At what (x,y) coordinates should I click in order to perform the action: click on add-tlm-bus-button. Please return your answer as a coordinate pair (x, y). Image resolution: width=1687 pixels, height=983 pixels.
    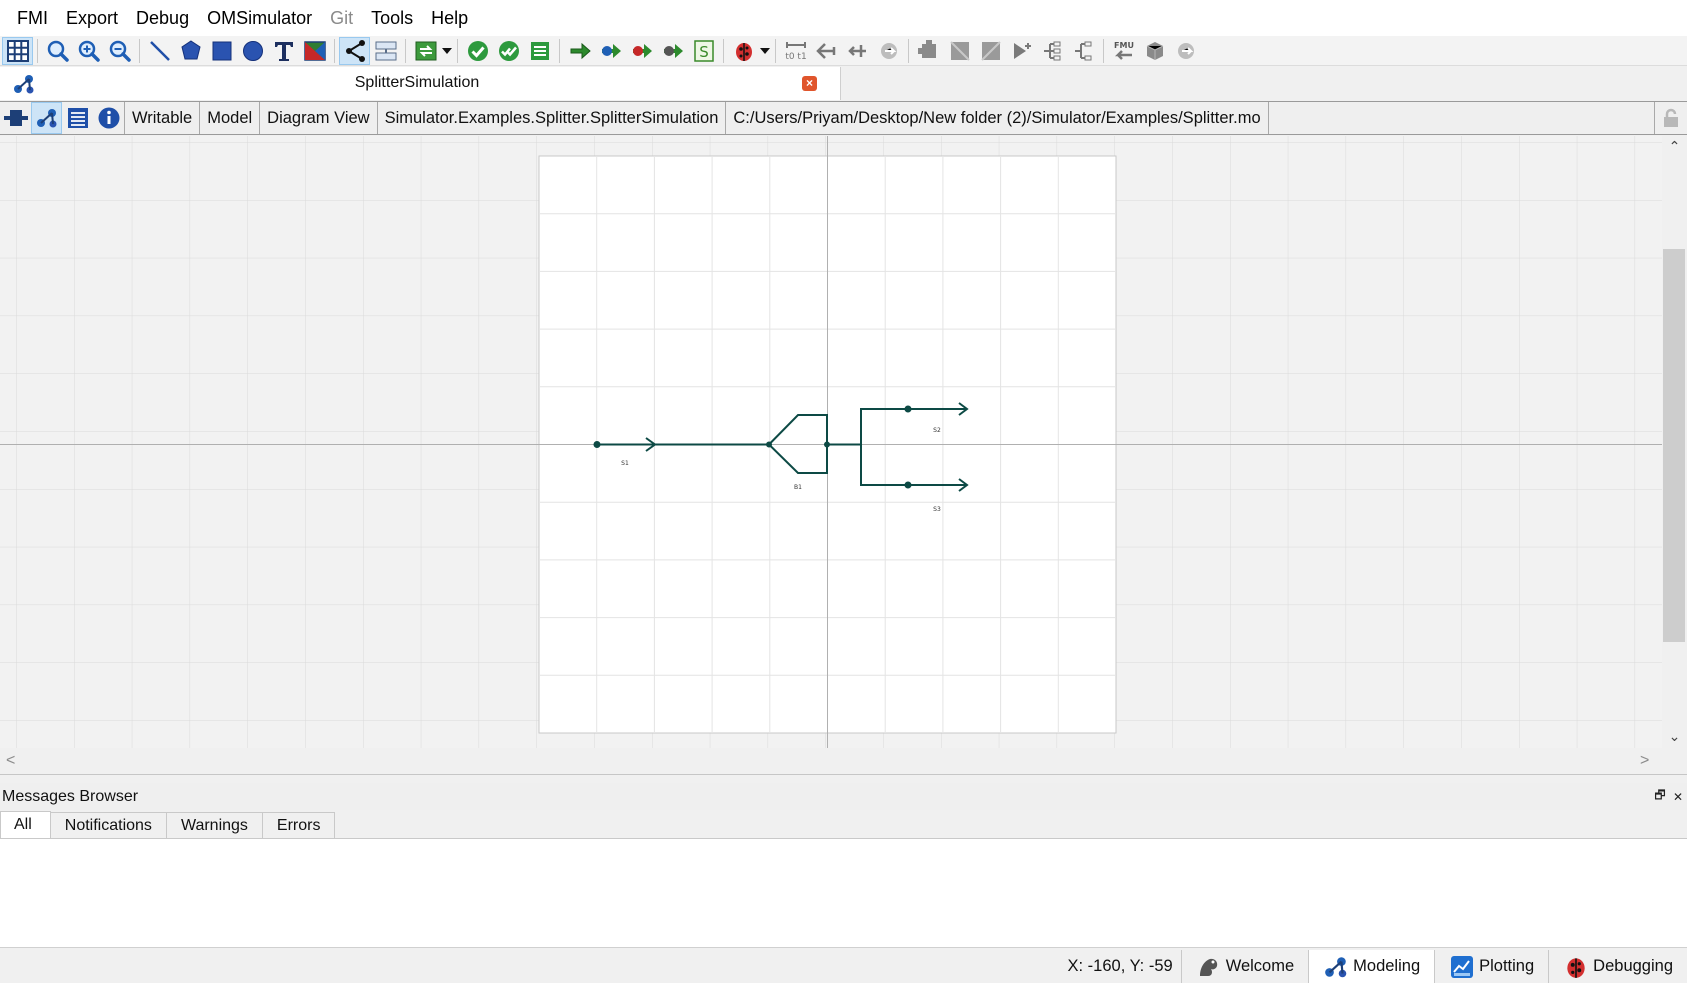
    Looking at the image, I should click on (990, 51).